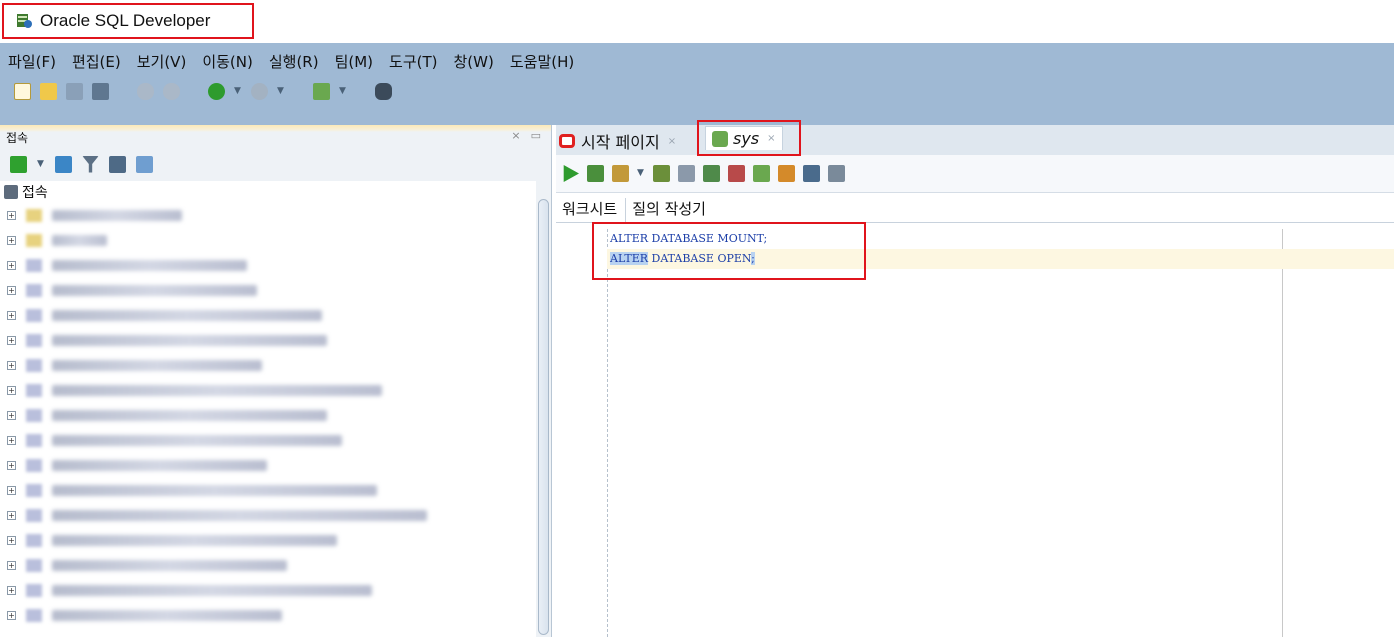 This screenshot has width=1394, height=637. Describe the element at coordinates (744, 138) in the screenshot. I see `tab-sys: sys ×` at that location.